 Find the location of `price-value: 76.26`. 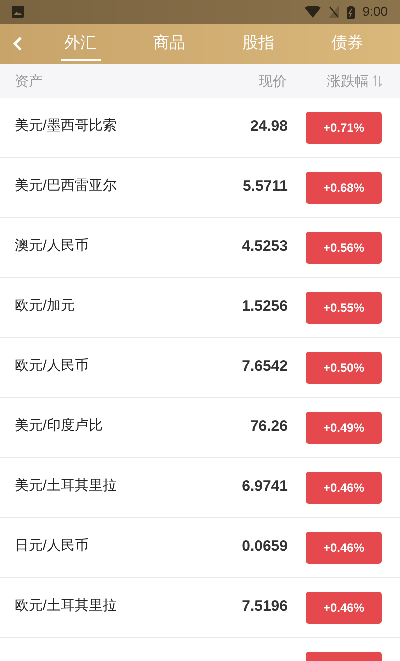

price-value: 76.26 is located at coordinates (269, 427).